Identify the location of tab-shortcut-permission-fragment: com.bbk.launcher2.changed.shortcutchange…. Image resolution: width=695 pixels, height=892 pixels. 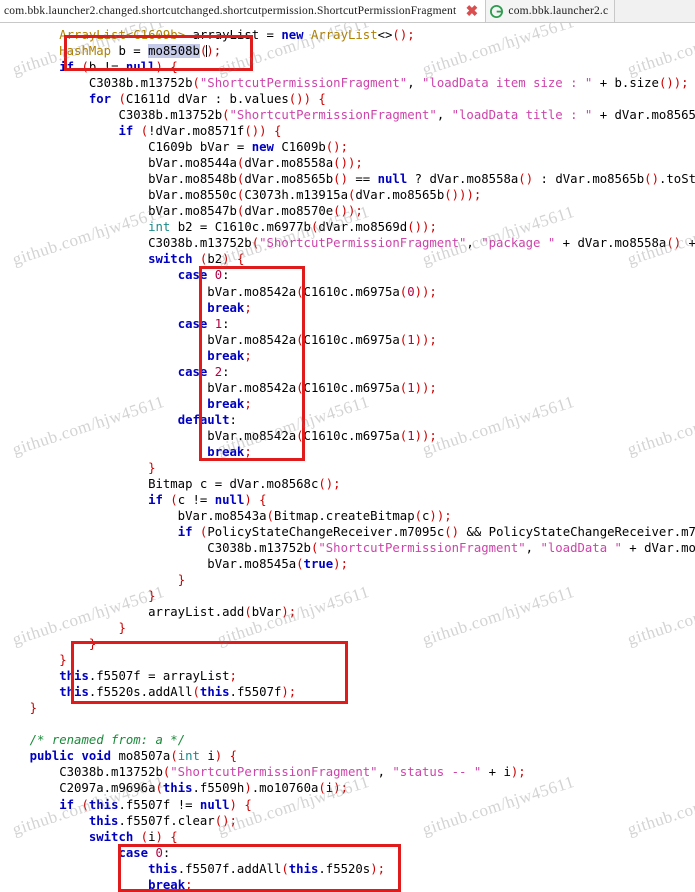
(243, 11).